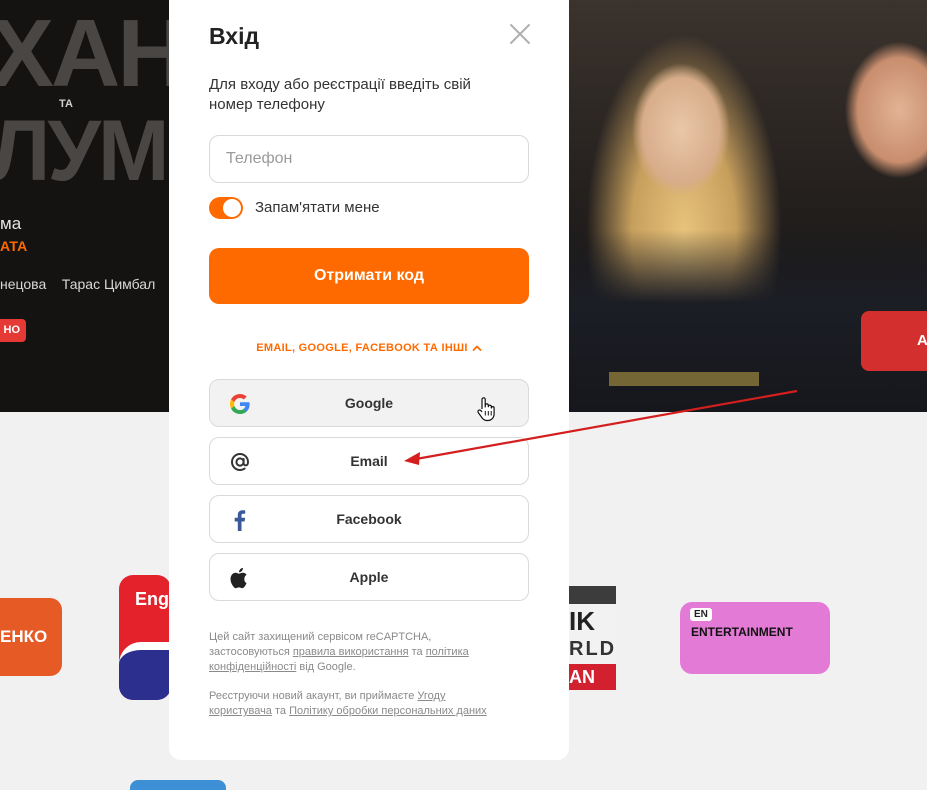 Image resolution: width=927 pixels, height=790 pixels. I want to click on apple-login-button: Apple, so click(369, 577).